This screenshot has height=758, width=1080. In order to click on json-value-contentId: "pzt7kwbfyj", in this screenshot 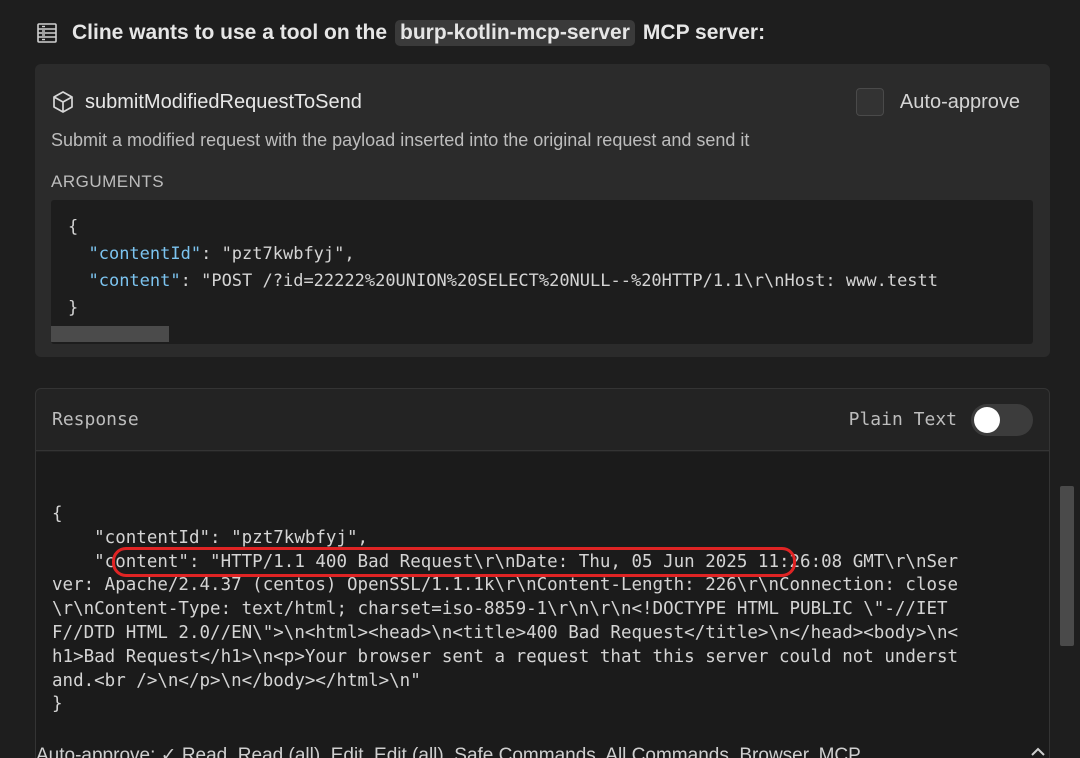, I will do `click(288, 254)`.